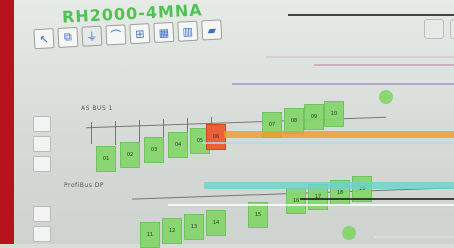  I want to click on copy-icon: ⧉, so click(68, 37).